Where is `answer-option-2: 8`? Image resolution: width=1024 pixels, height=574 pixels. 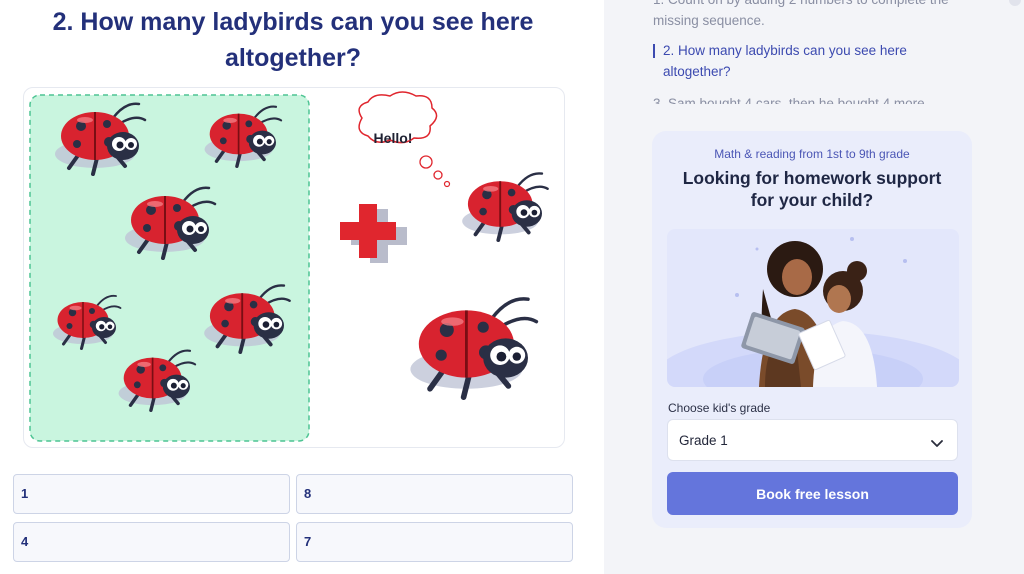 answer-option-2: 8 is located at coordinates (434, 494).